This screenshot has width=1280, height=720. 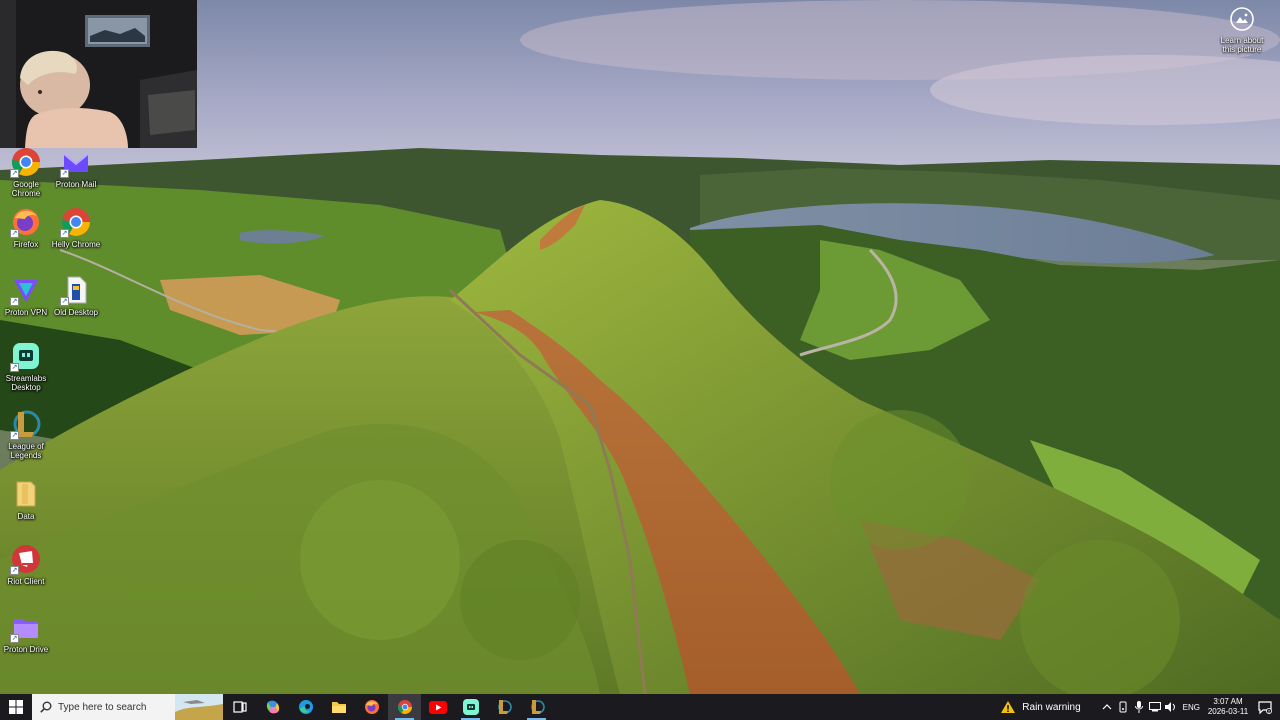 I want to click on desktop-icon-google-chrome: ↗ Google Chrome, so click(x=26, y=172).